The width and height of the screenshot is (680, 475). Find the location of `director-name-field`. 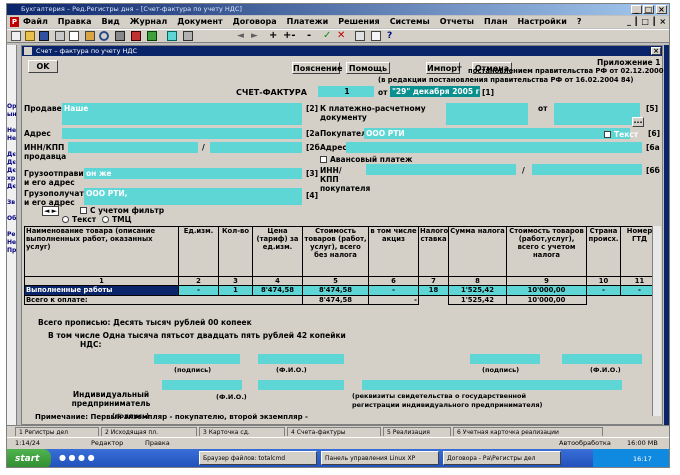

director-name-field is located at coordinates (301, 359).